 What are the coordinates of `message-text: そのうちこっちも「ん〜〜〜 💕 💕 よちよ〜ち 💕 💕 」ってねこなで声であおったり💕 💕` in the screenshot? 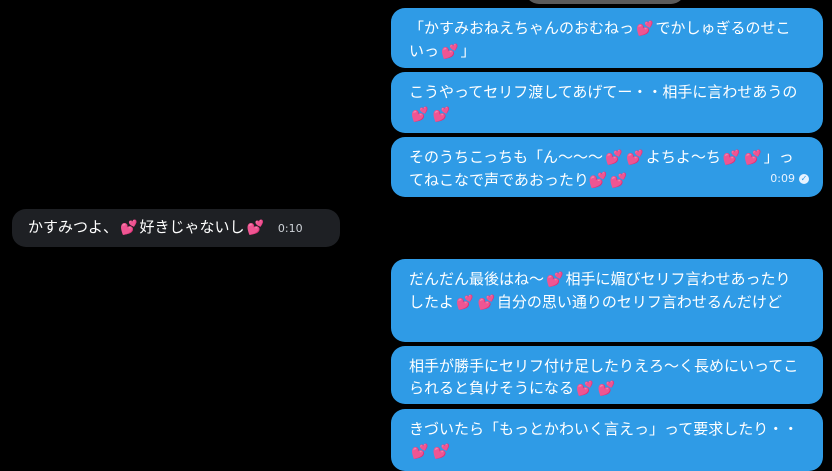 It's located at (607, 169).